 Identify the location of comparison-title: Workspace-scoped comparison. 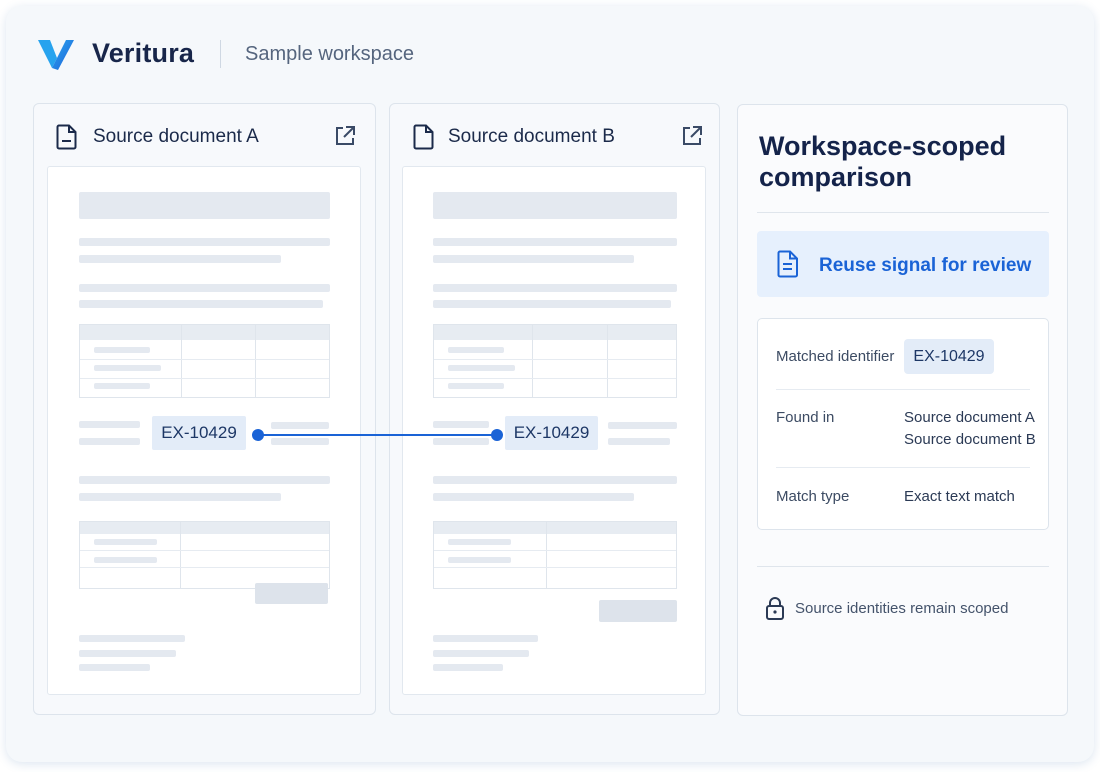
(883, 161).